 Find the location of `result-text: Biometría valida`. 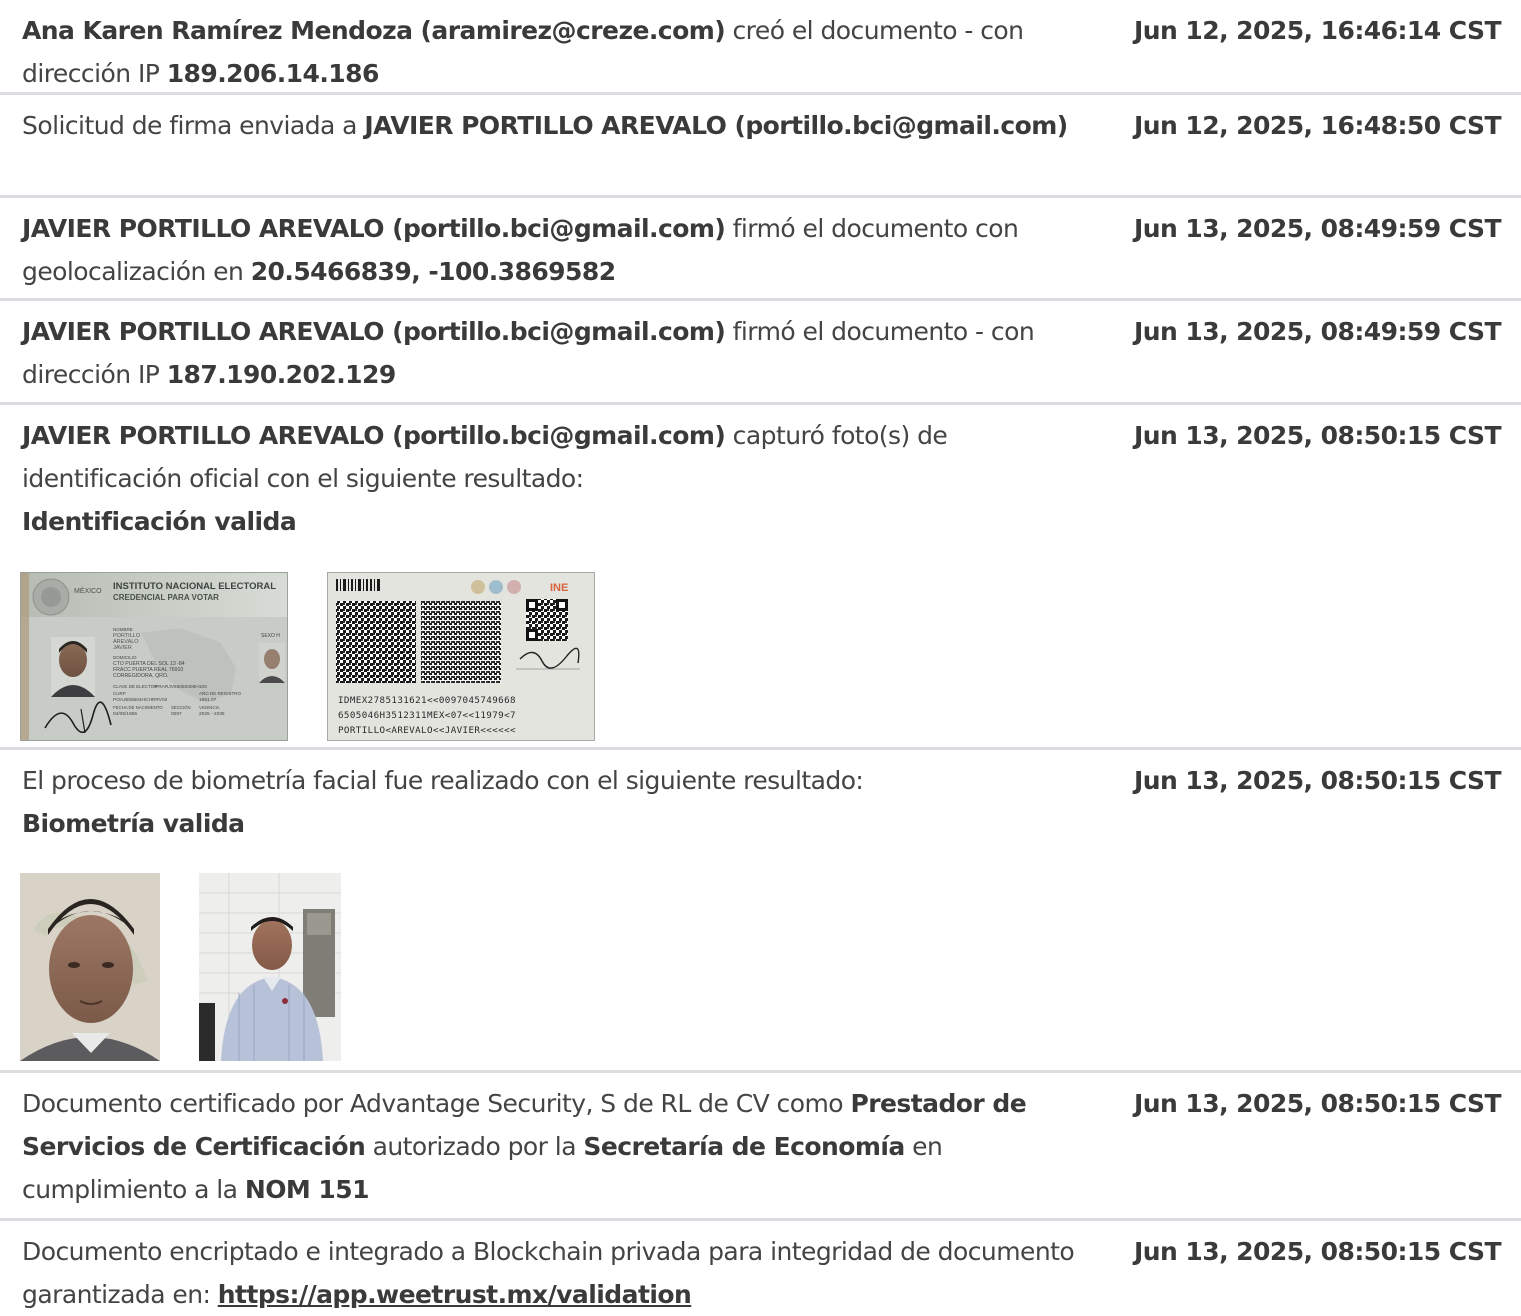

result-text: Biometría valida is located at coordinates (133, 823).